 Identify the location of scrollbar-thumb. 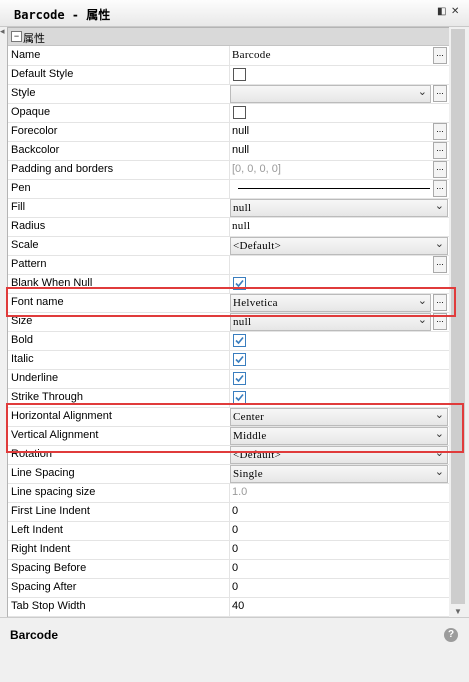
(458, 316).